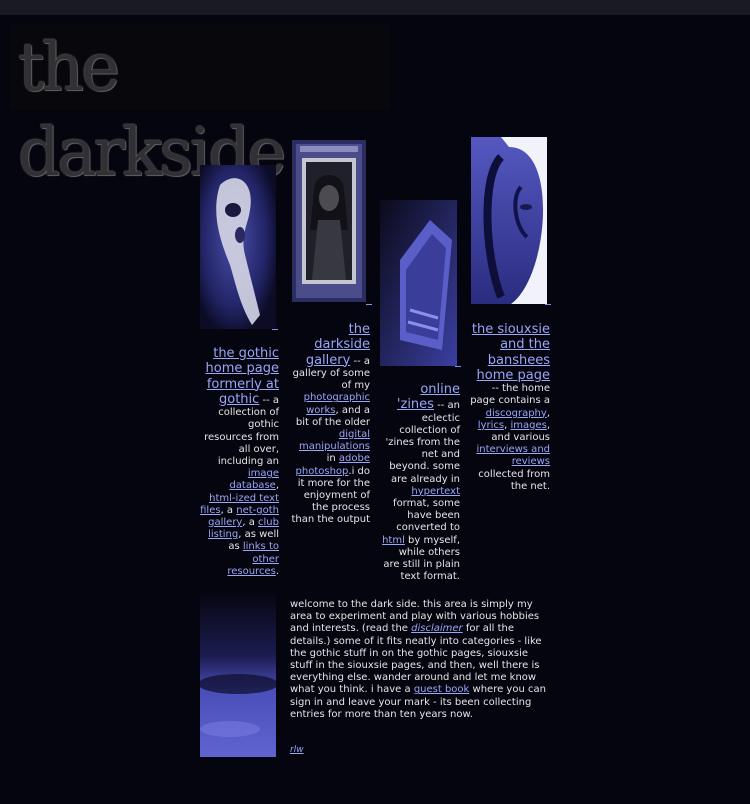 The image size is (750, 804). Describe the element at coordinates (297, 750) in the screenshot. I see `author-signature-link: rlw` at that location.